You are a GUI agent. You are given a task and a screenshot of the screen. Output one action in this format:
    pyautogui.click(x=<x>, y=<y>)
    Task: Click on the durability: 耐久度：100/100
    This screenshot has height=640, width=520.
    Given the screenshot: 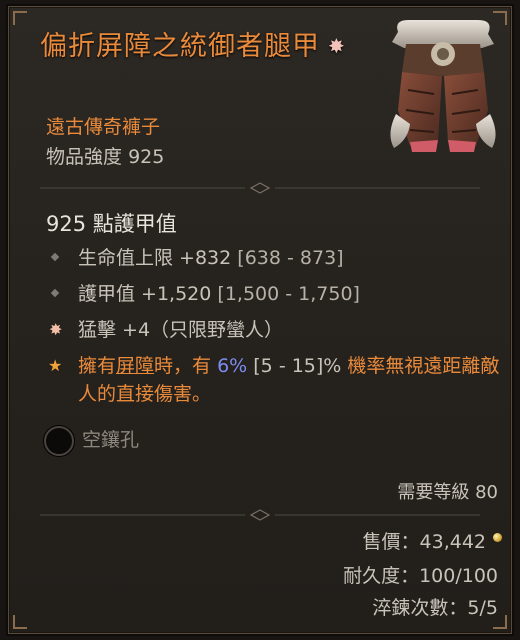 What is the action you would take?
    pyautogui.click(x=420, y=576)
    